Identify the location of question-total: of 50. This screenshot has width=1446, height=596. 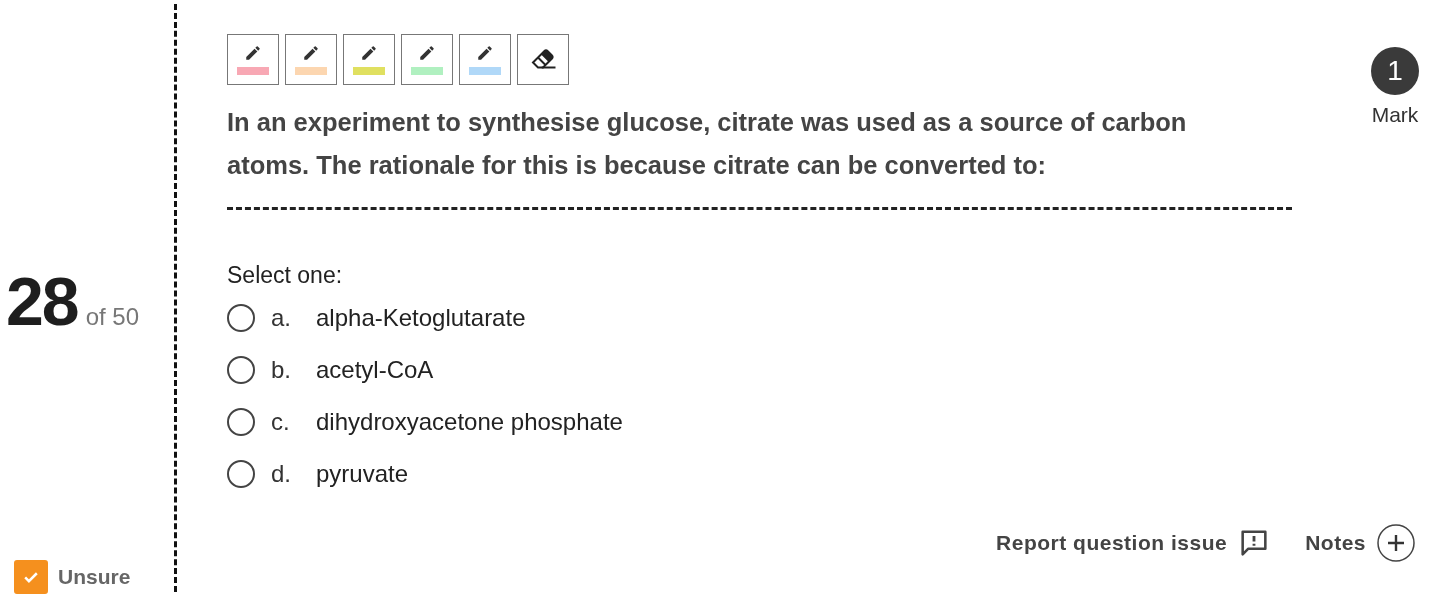
(112, 317).